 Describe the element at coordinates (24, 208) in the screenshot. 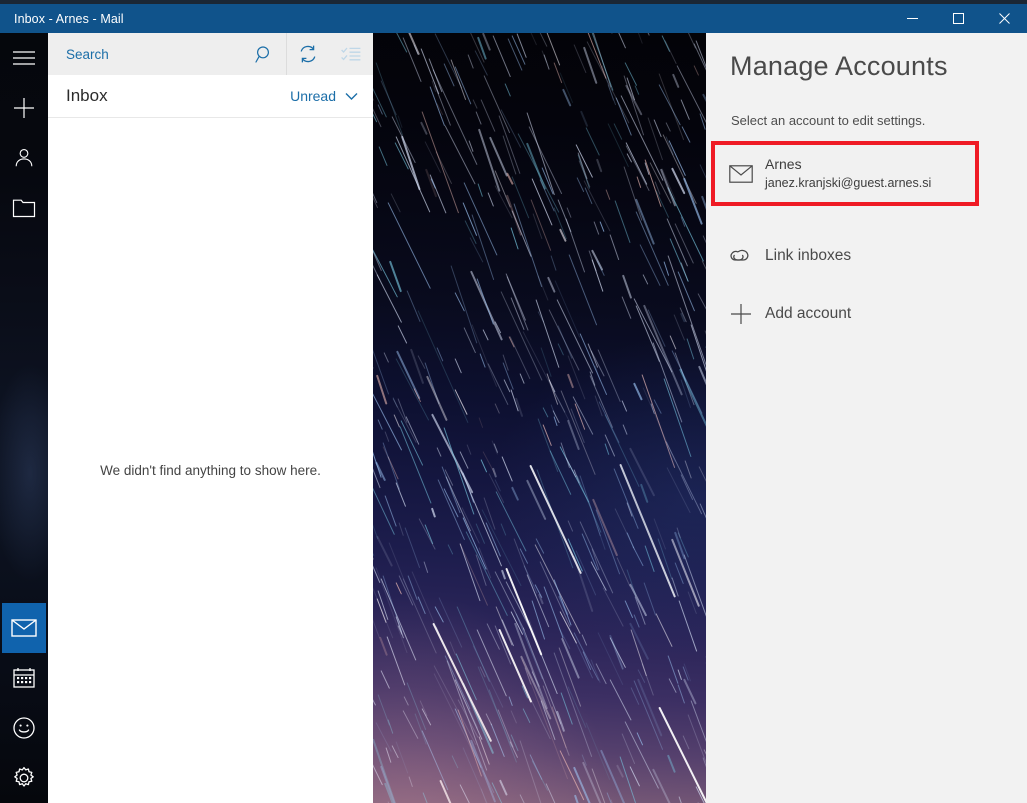

I see `folder-icon` at that location.